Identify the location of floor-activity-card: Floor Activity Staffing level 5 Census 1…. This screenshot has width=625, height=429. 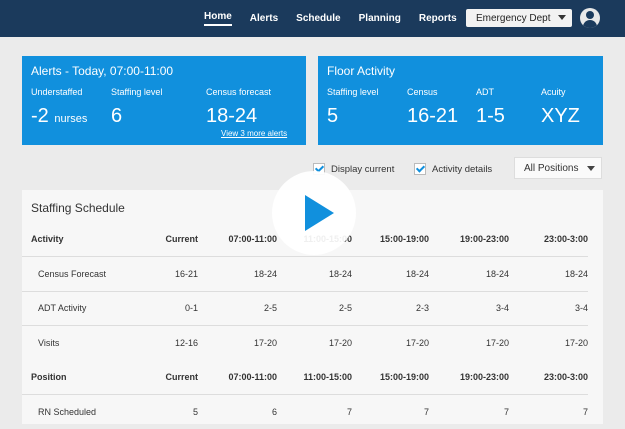
(460, 100).